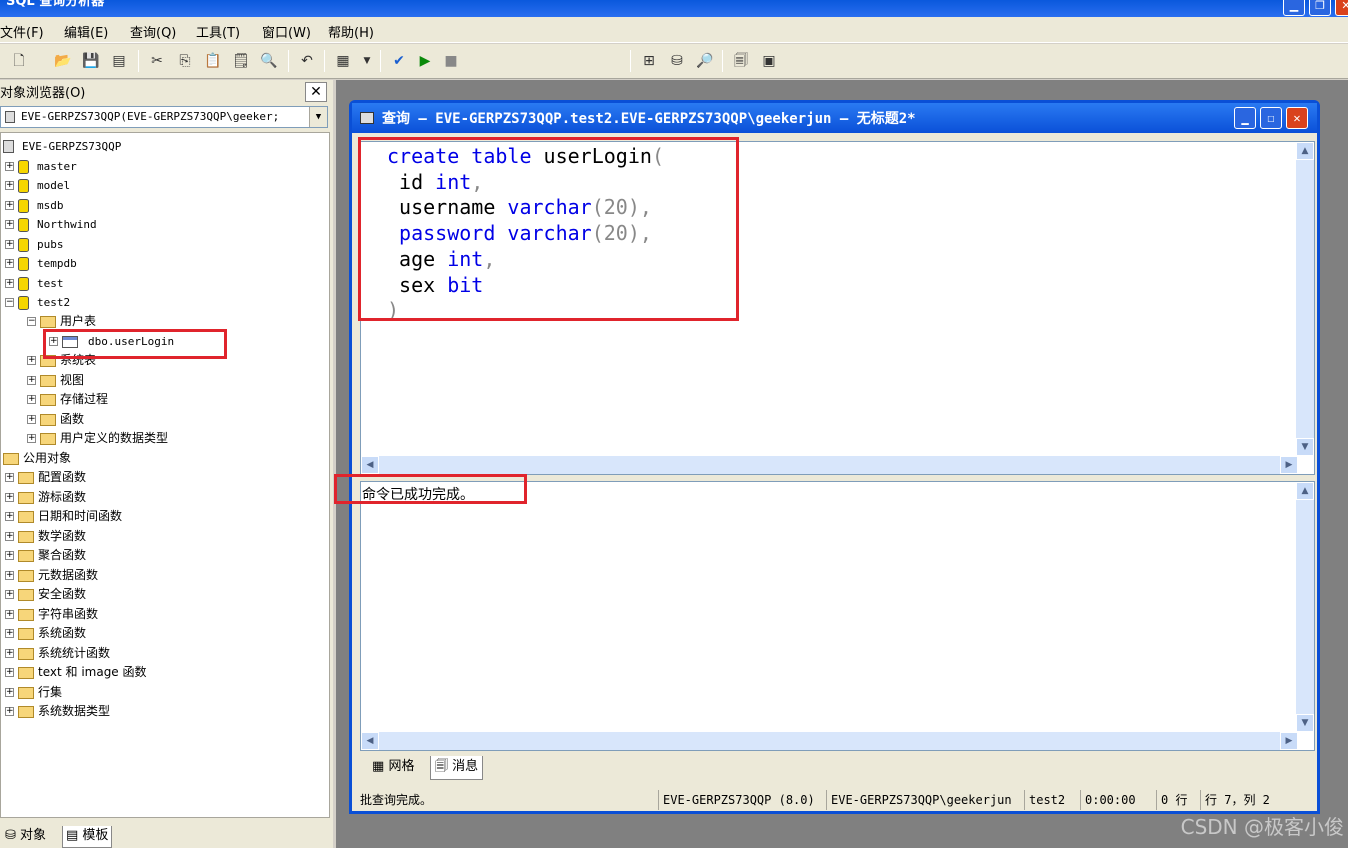 This screenshot has height=848, width=1348. What do you see at coordinates (86, 31) in the screenshot?
I see `menu-edit: 编辑(E)` at bounding box center [86, 31].